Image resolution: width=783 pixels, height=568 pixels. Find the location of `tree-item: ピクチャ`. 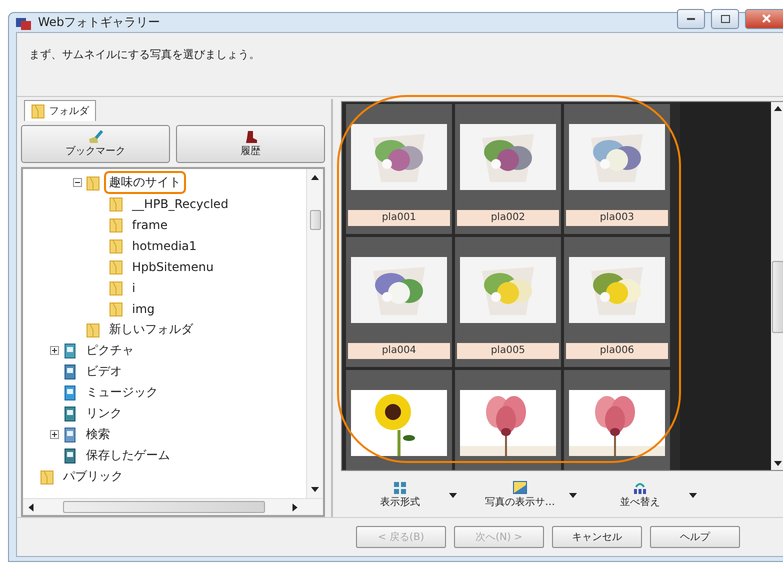

tree-item: ピクチャ is located at coordinates (110, 350).